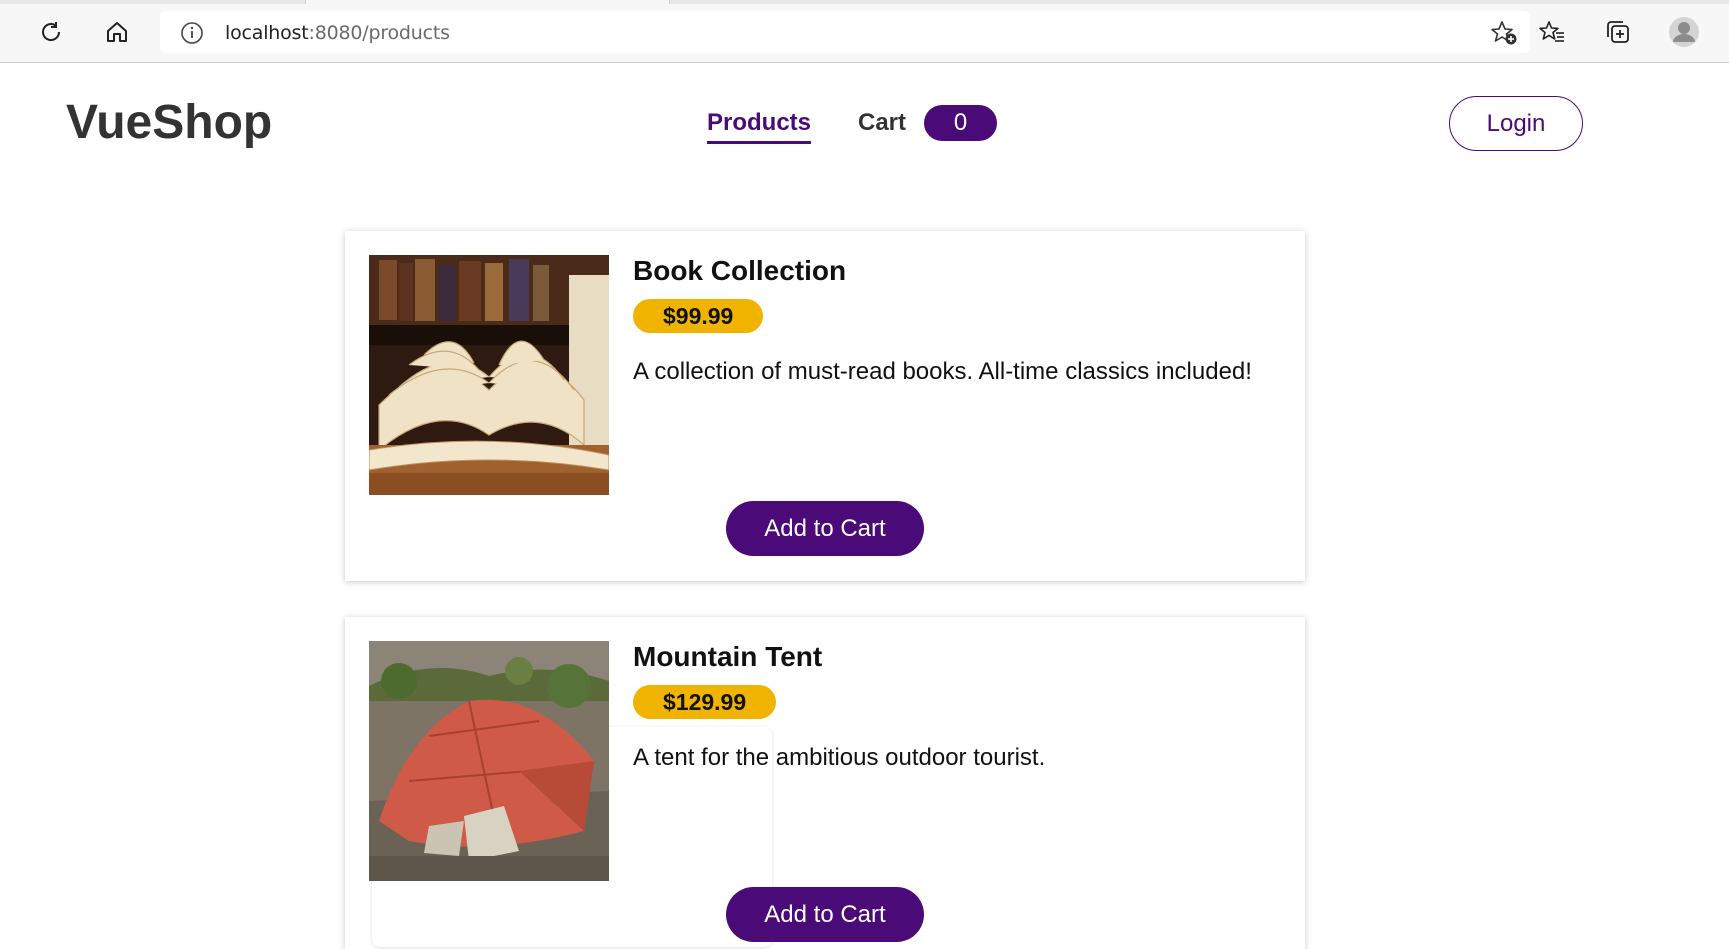  What do you see at coordinates (117, 32) in the screenshot?
I see `home-icon` at bounding box center [117, 32].